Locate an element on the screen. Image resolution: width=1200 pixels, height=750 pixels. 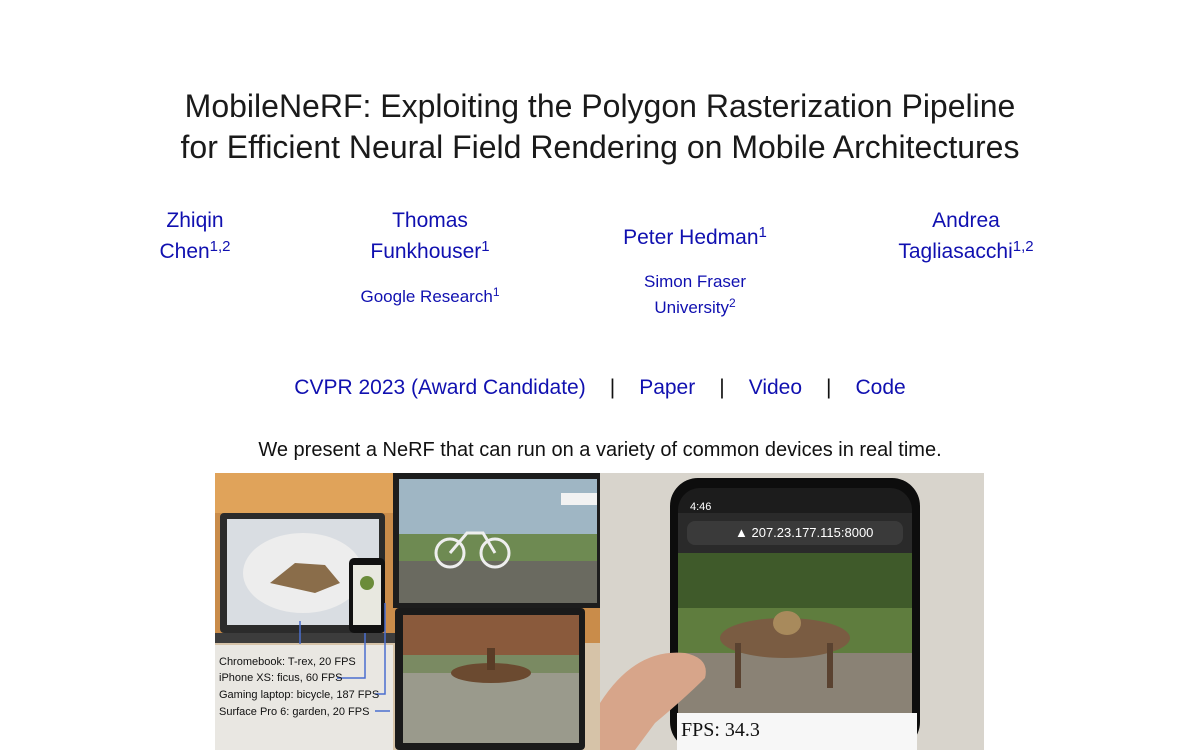
affiliation-sup: 2 is located at coordinates (732, 303).